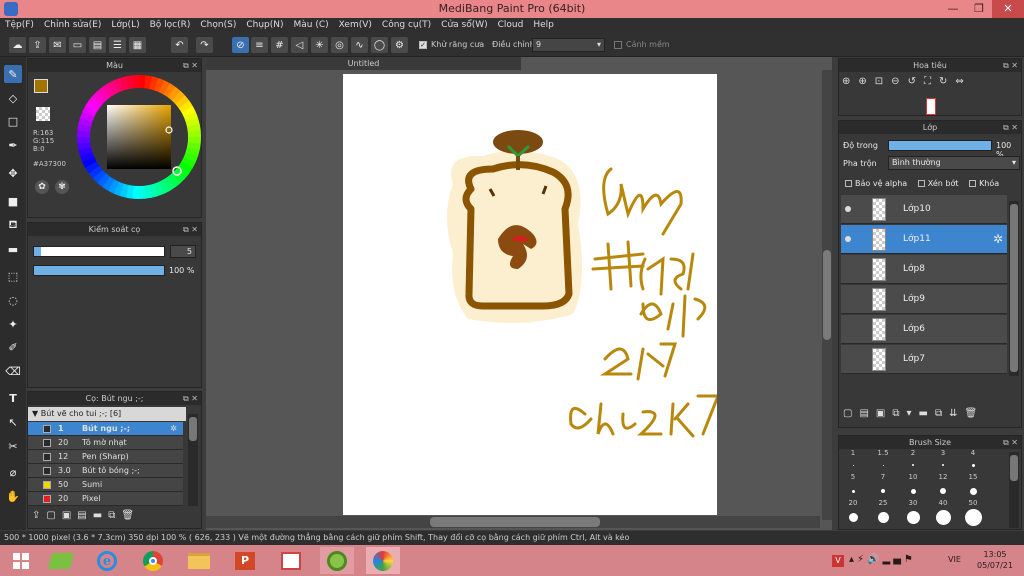 This screenshot has height=576, width=1024. I want to click on select-pen-icon: ✐, so click(13, 347).